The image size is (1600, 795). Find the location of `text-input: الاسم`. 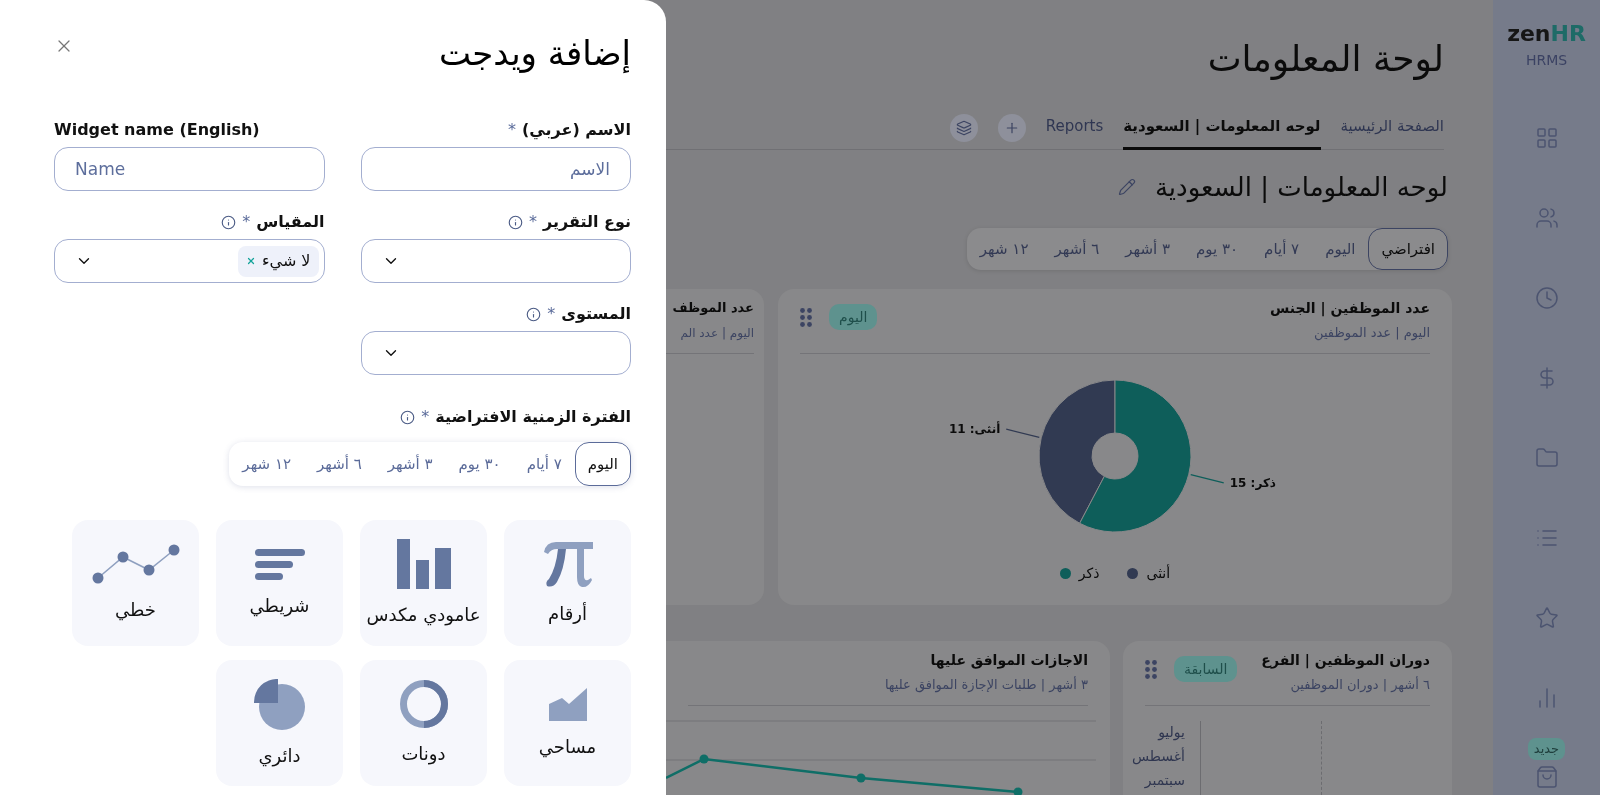

text-input: الاسم is located at coordinates (495, 169).